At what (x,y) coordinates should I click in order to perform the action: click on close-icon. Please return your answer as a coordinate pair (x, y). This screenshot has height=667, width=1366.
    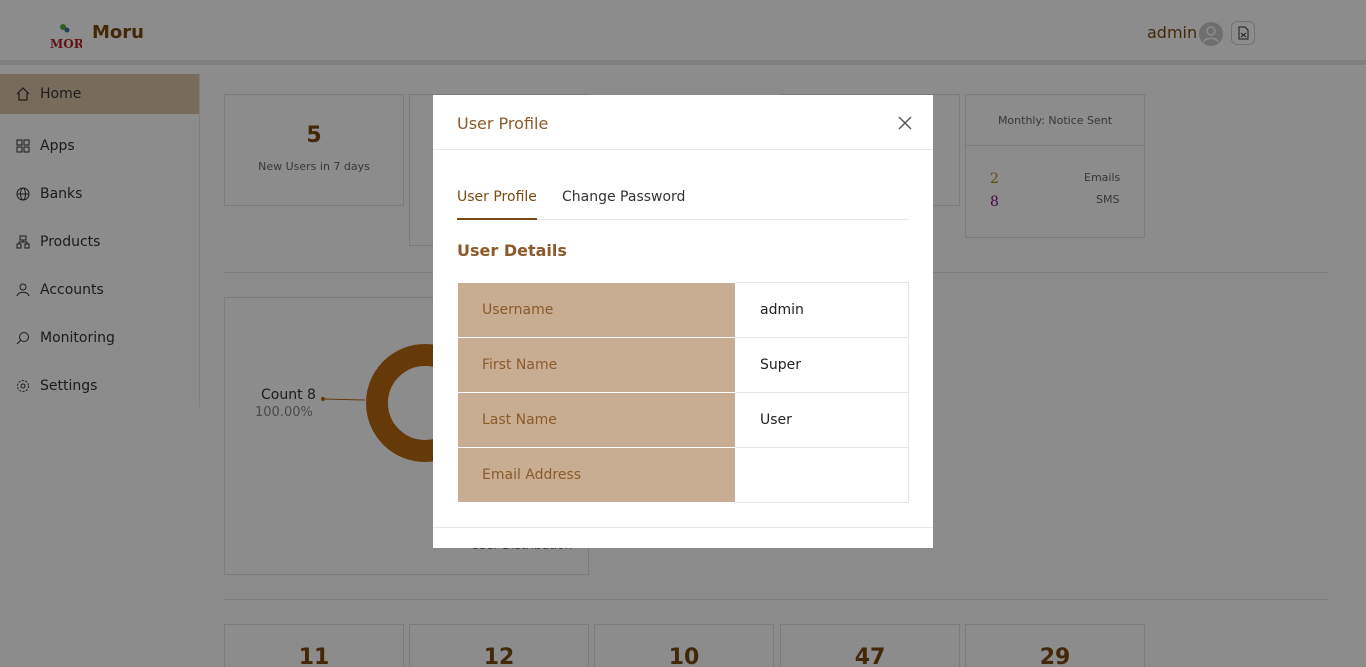
    Looking at the image, I should click on (905, 123).